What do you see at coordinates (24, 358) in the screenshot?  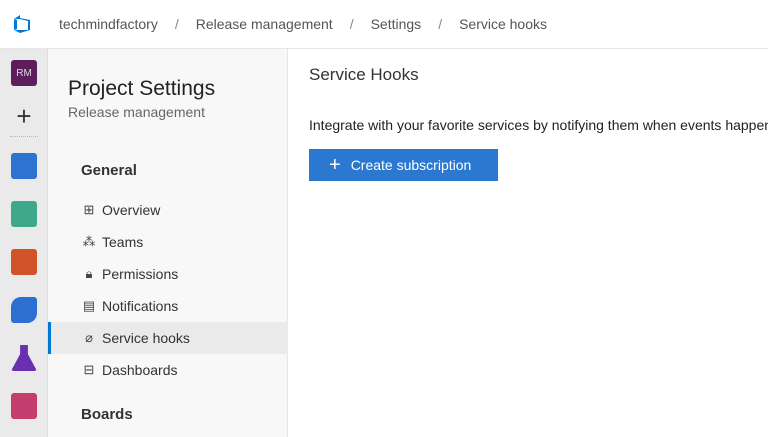 I see `test-plans-icon` at bounding box center [24, 358].